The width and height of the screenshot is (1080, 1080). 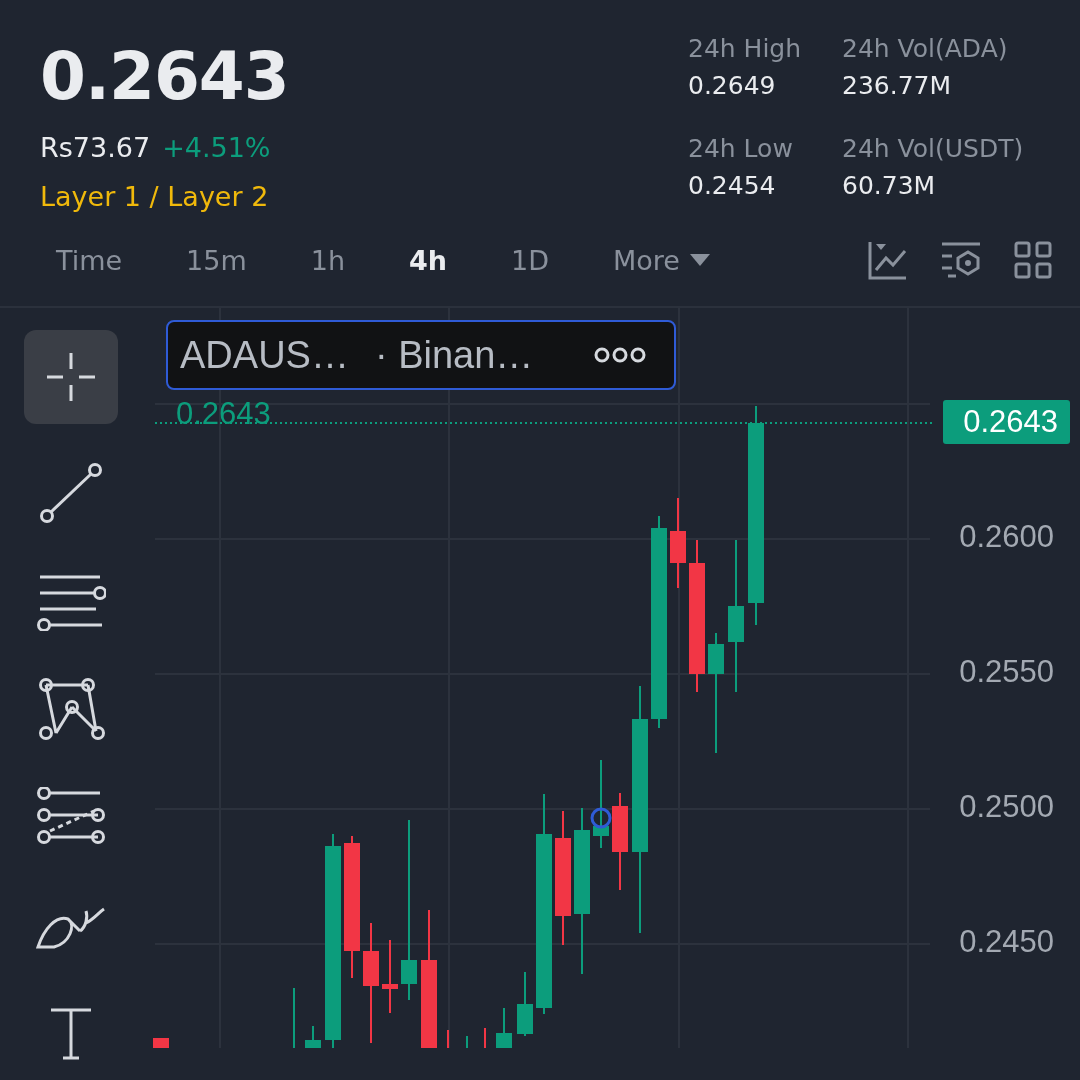 What do you see at coordinates (925, 48) in the screenshot?
I see `stat-label: 24h Vol(ADA)` at bounding box center [925, 48].